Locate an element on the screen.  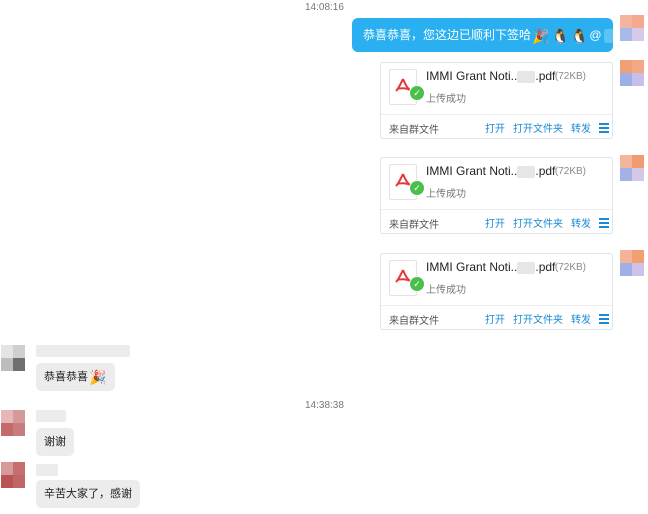
message-text: 恭喜恭喜 is located at coordinates (66, 377).